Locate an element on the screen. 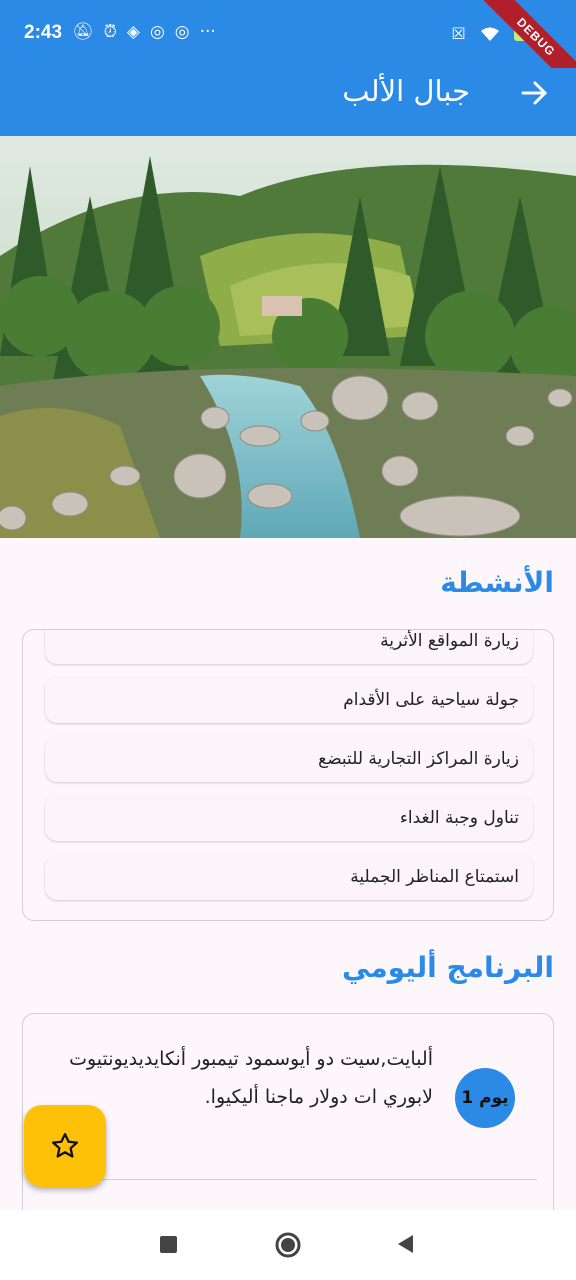  home-circle-icon is located at coordinates (288, 1245).